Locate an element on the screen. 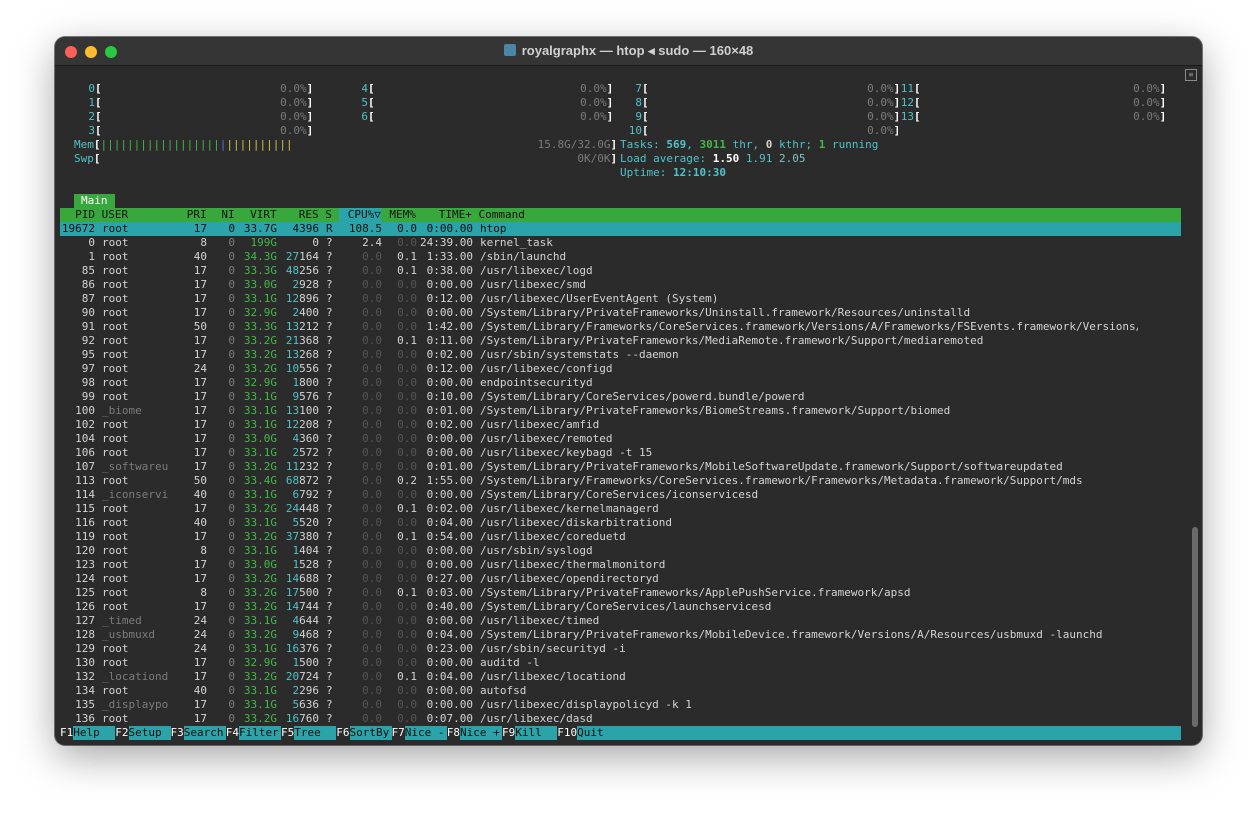  col-time: TIME+ is located at coordinates (444, 215).